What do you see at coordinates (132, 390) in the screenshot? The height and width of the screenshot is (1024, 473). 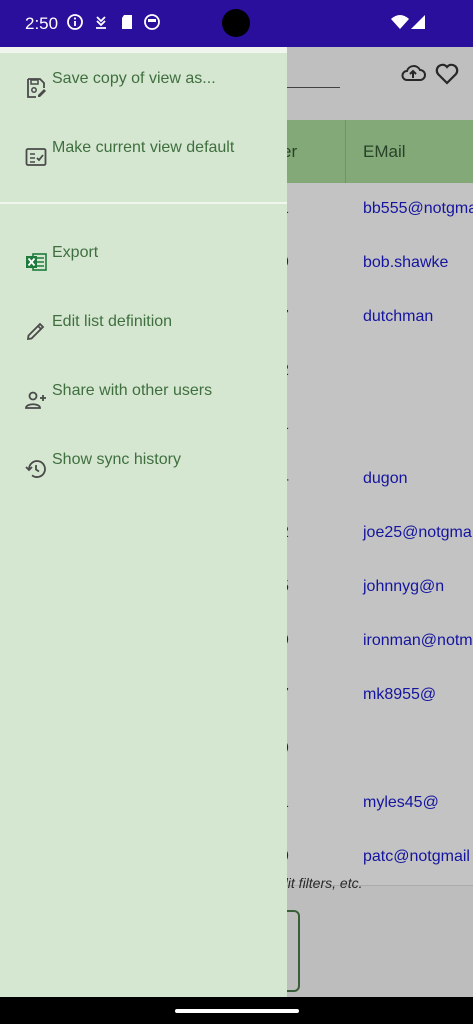 I see `menu-label: Share with other users` at bounding box center [132, 390].